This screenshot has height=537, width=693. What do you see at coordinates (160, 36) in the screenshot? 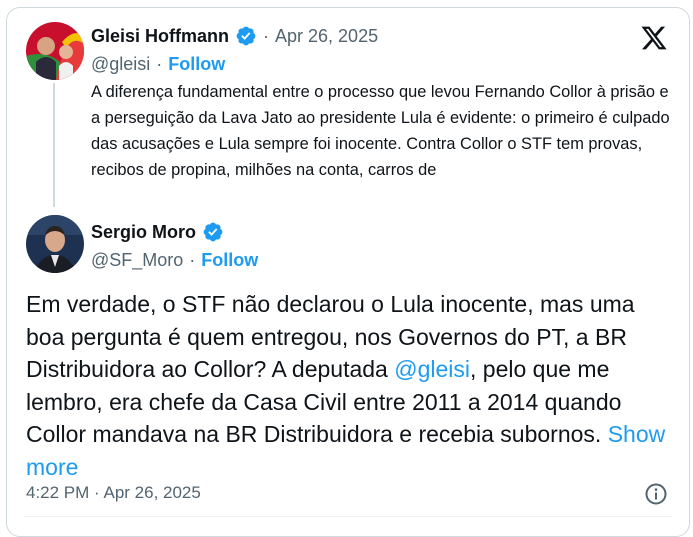
I see `author-name: Gleisi Hoffmann` at bounding box center [160, 36].